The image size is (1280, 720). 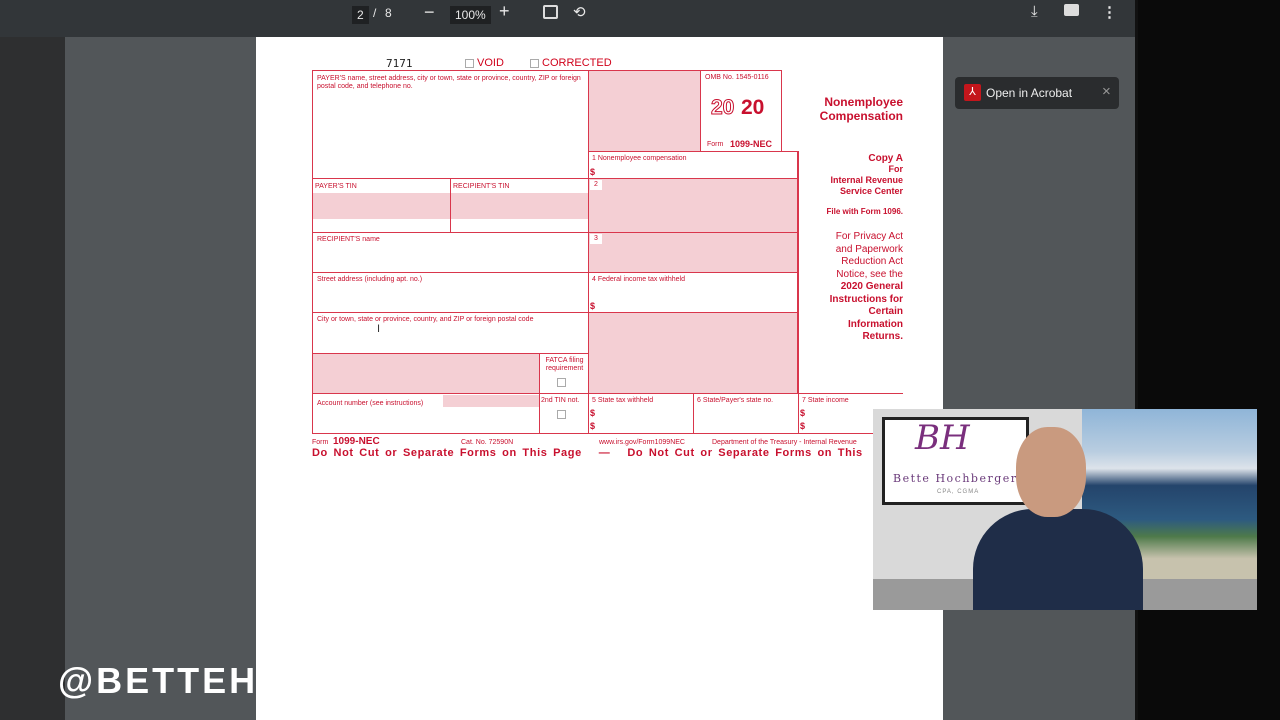 I want to click on print-icon, so click(x=1071, y=10).